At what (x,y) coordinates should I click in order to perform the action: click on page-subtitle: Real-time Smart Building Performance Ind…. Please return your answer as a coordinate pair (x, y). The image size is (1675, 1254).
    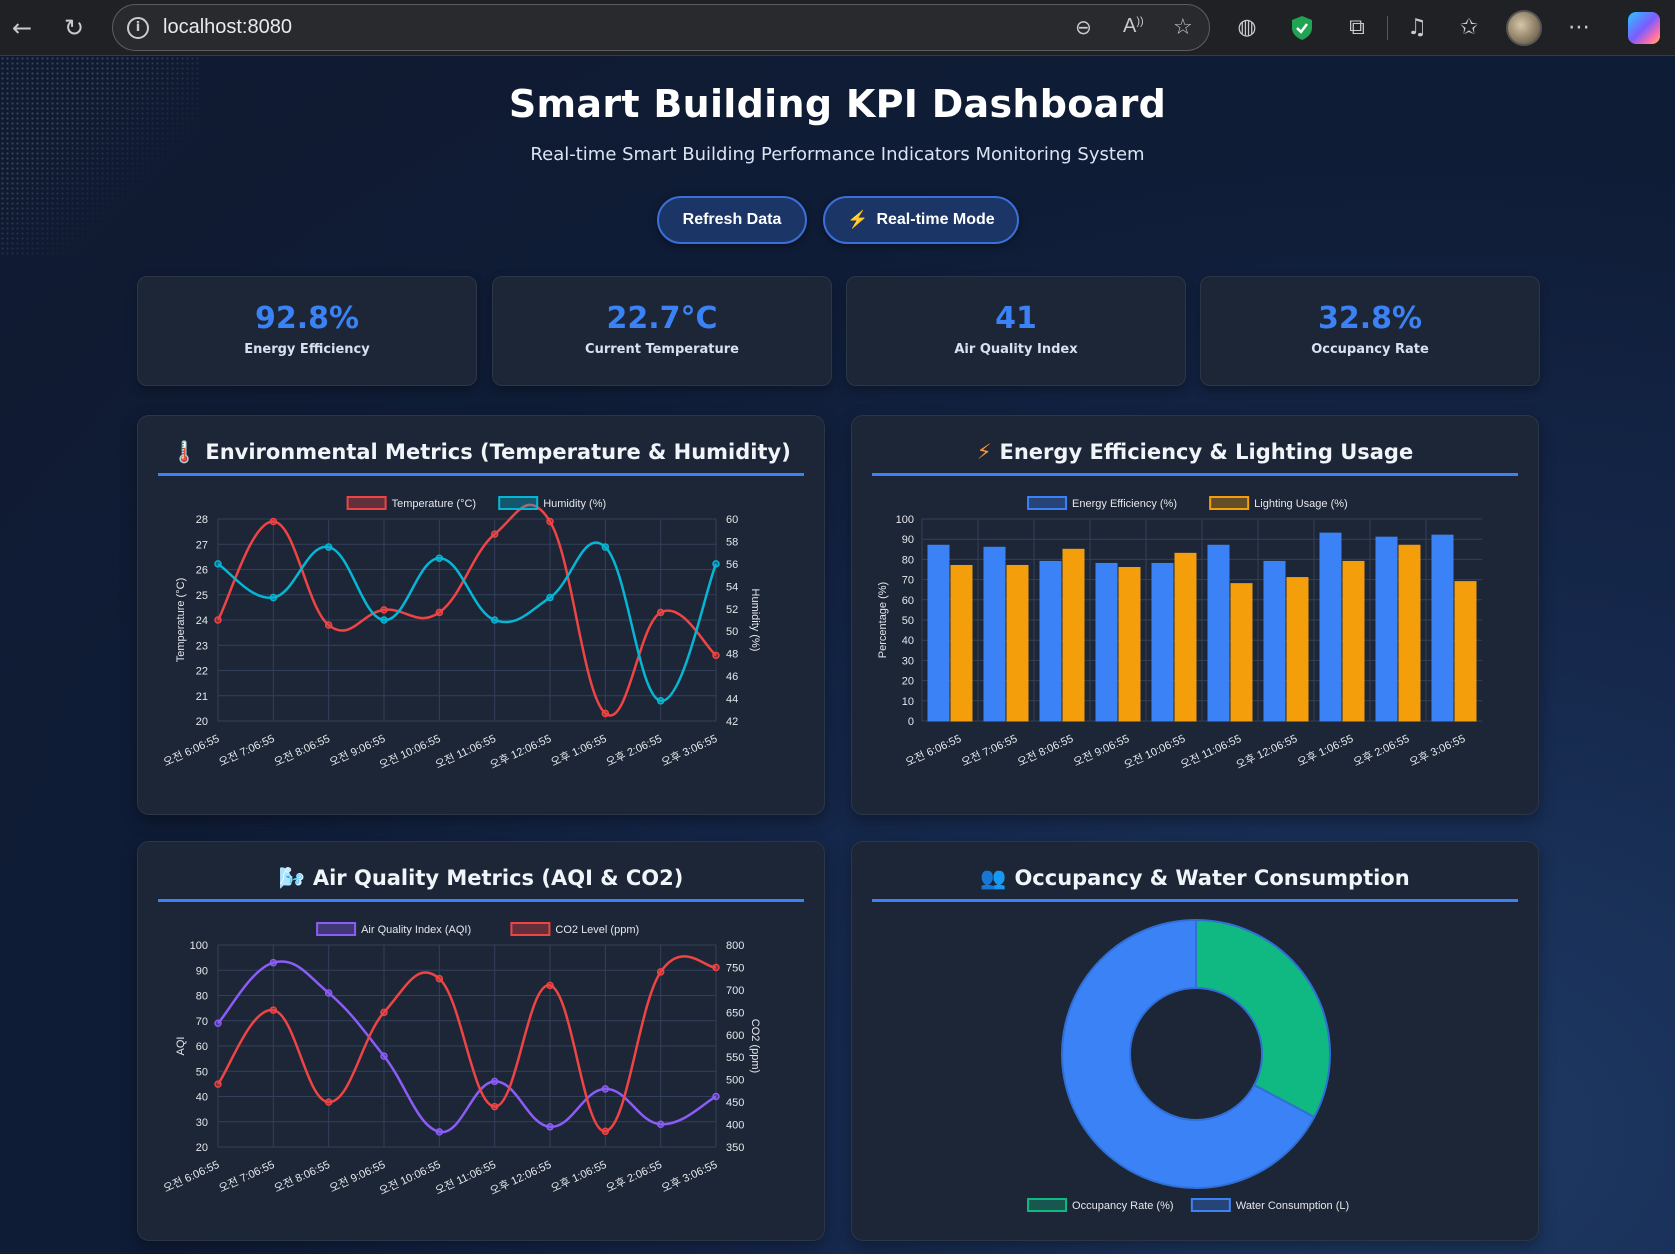
    Looking at the image, I should click on (837, 154).